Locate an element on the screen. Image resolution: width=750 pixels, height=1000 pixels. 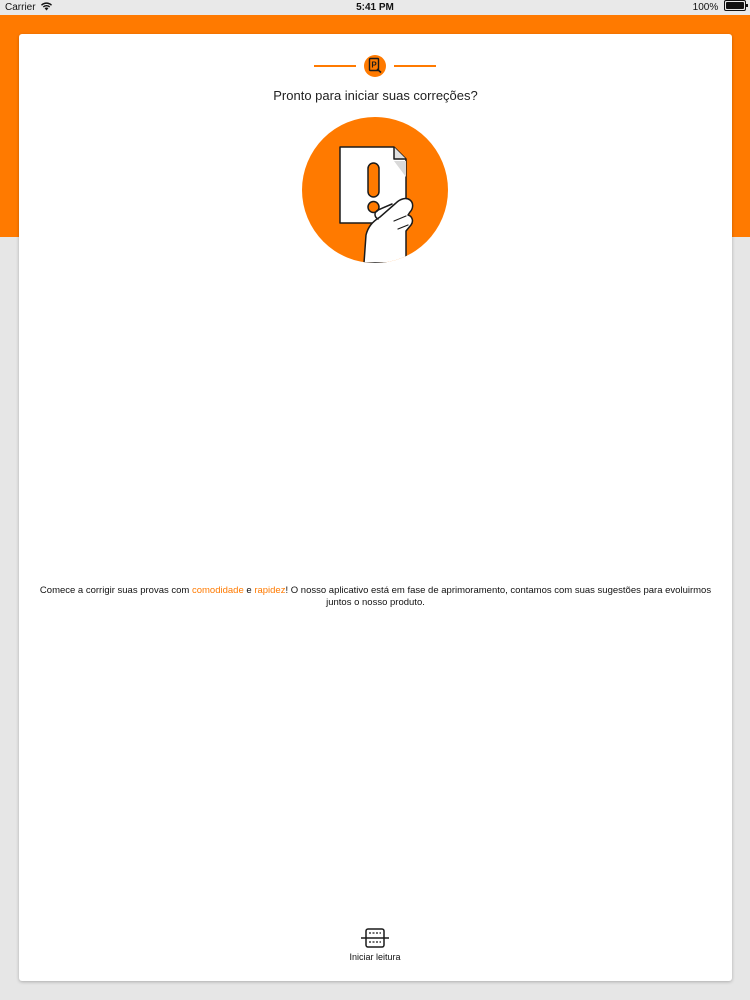
scan-icon is located at coordinates (375, 938).